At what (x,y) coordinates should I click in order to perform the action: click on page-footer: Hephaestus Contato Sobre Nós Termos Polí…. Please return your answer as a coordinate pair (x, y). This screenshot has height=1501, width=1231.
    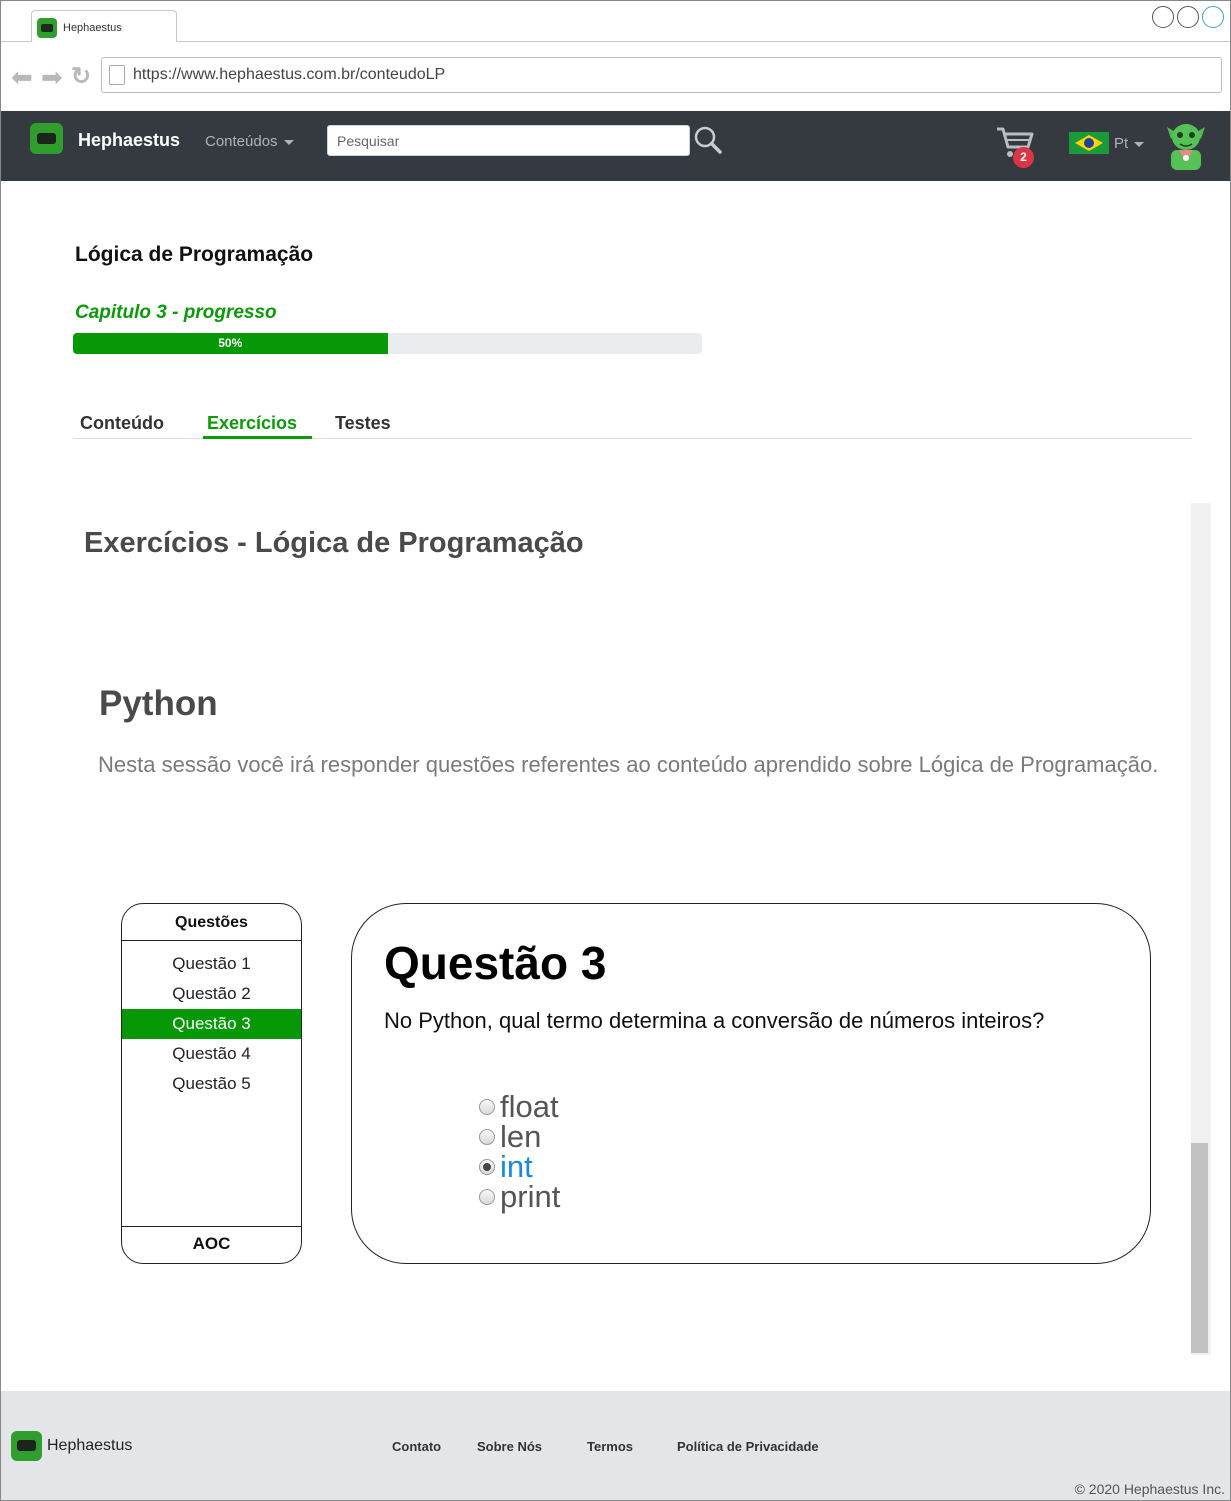
    Looking at the image, I should click on (615, 1445).